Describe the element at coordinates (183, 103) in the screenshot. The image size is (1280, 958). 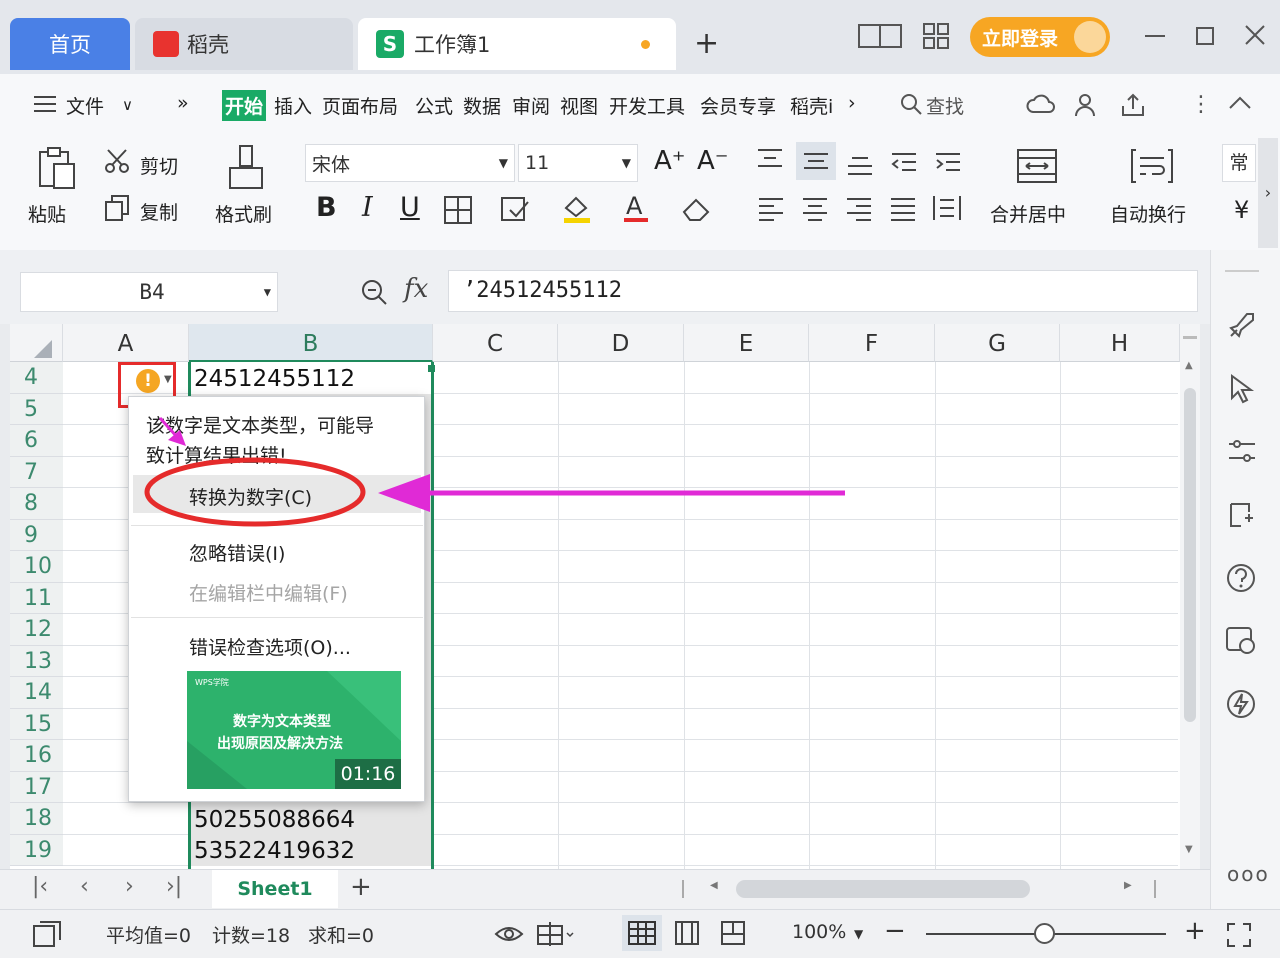
I see `menu-more: »` at that location.